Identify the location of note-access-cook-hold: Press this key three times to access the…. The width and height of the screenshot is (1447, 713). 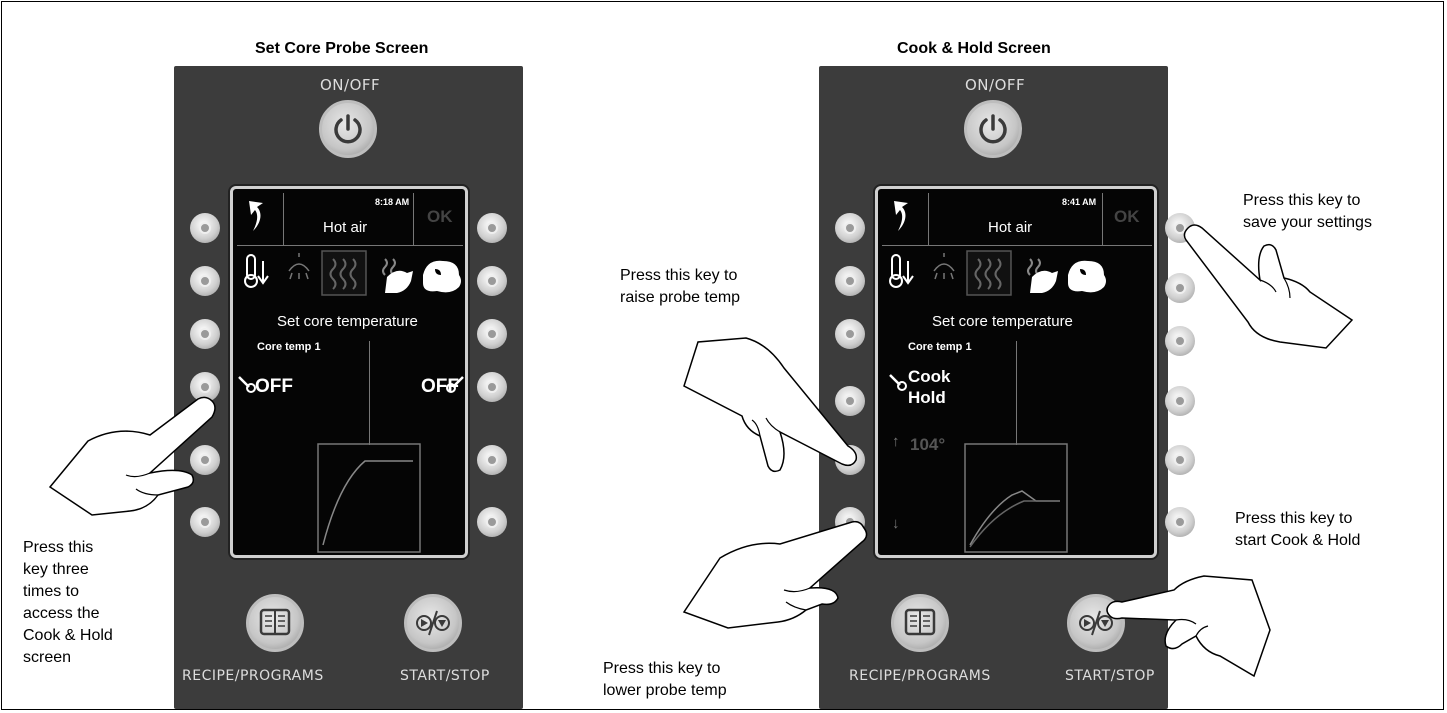
(68, 602).